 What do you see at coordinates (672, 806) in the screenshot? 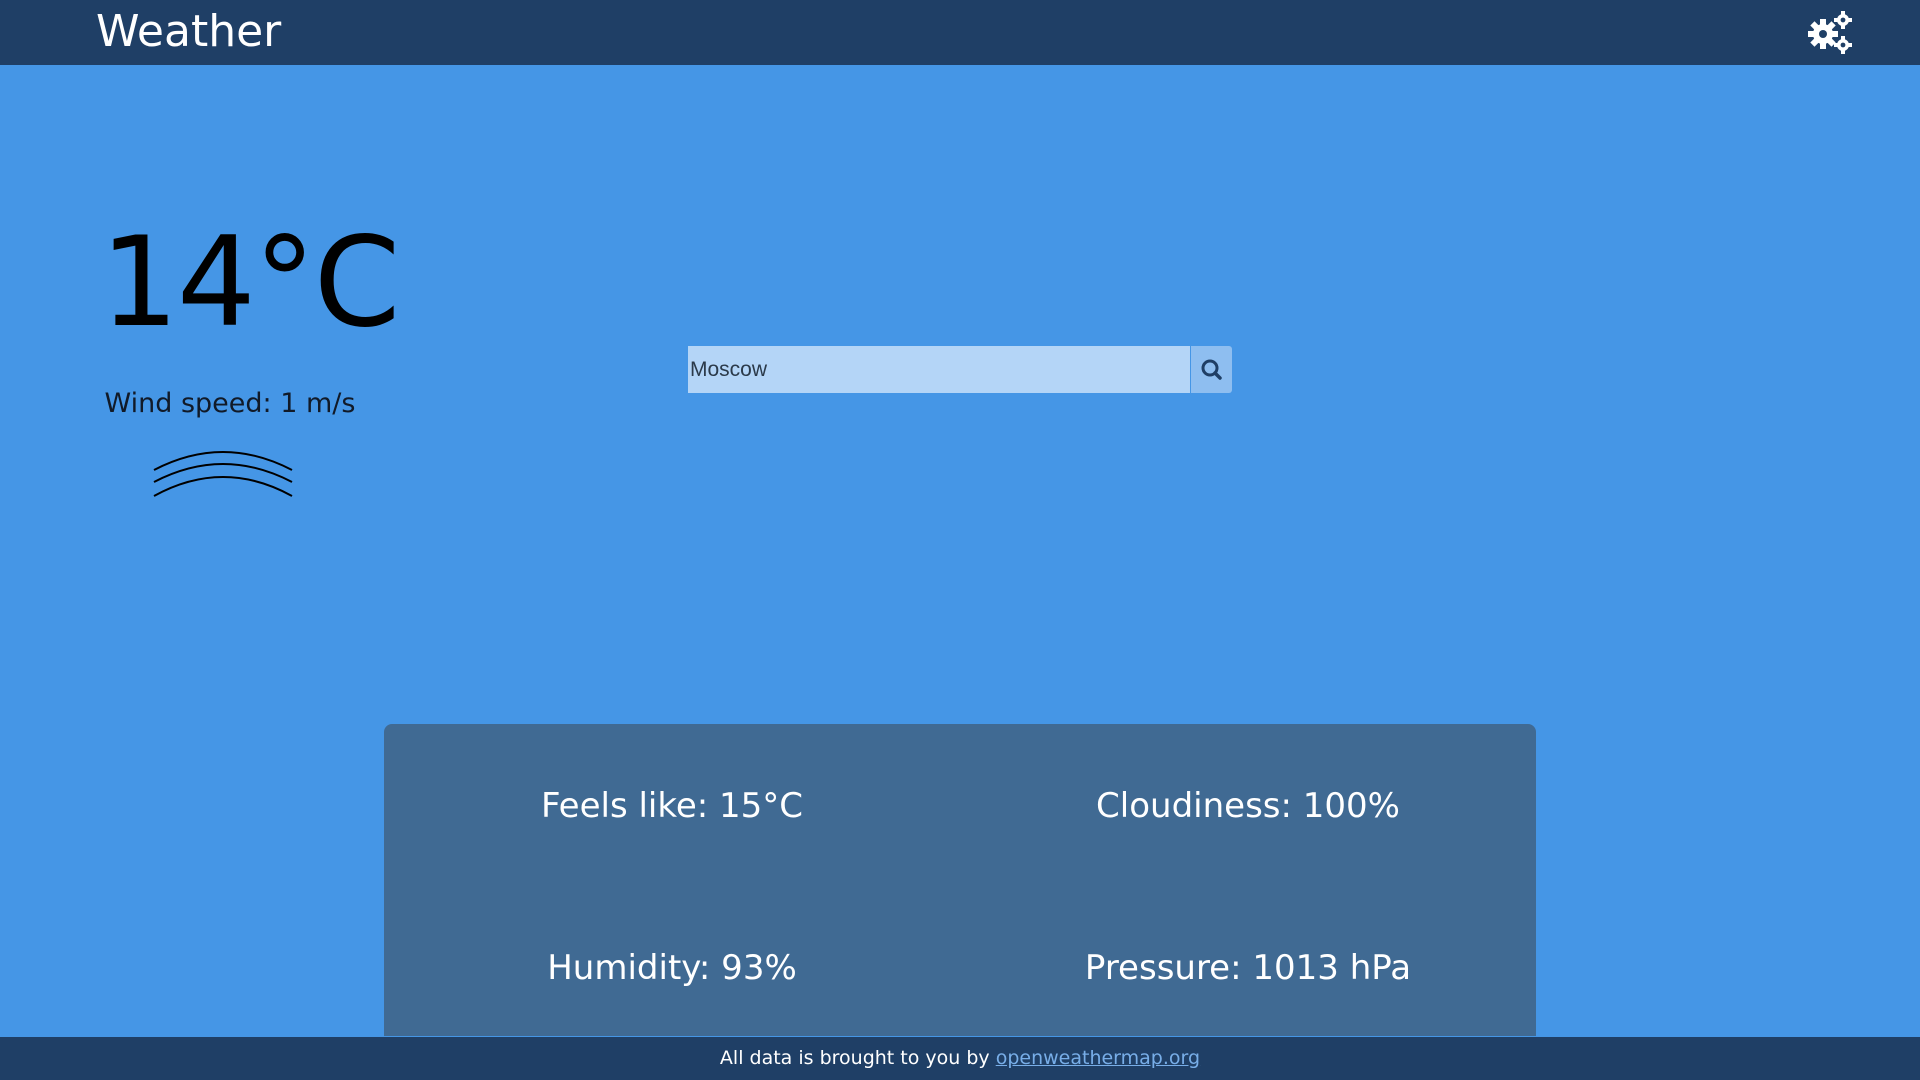
I see `feels-like: Feels like: 15°C` at bounding box center [672, 806].